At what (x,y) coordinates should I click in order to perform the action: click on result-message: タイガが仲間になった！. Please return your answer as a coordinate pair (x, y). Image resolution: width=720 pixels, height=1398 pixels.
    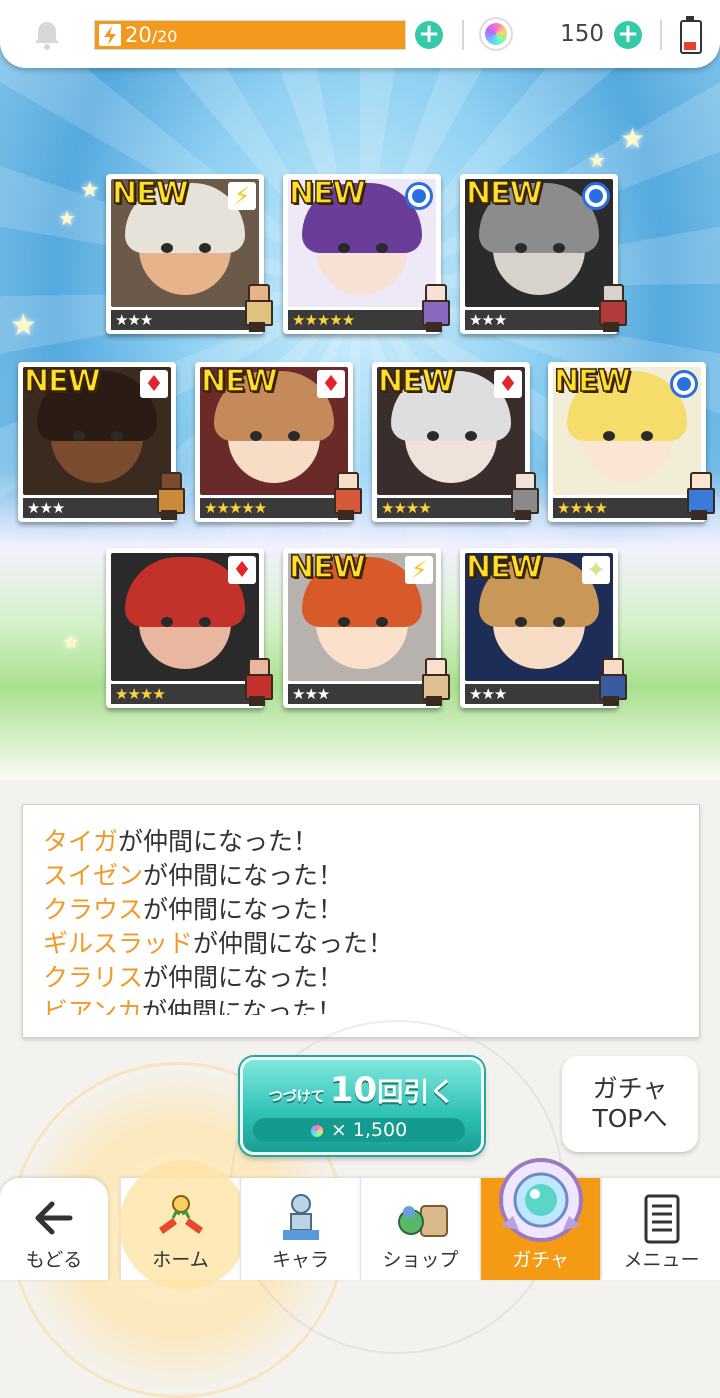
    Looking at the image, I should click on (363, 842).